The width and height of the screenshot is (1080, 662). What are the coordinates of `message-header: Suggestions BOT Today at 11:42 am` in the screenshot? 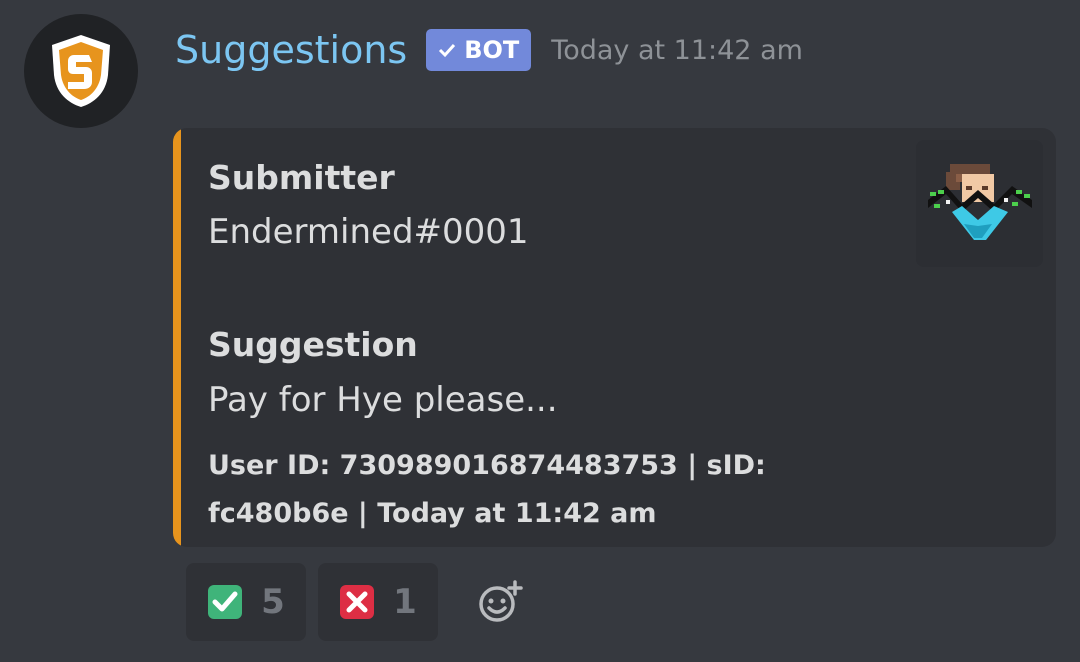 It's located at (489, 50).